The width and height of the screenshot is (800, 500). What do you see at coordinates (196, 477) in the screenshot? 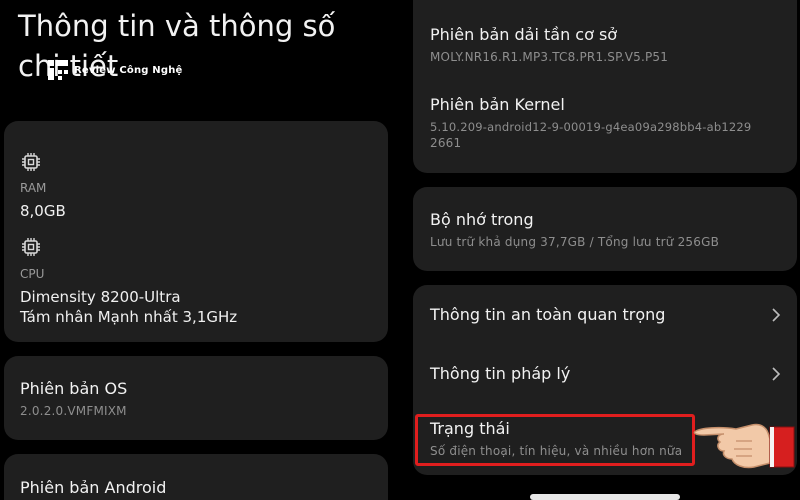
I see `android-version-card: Phiên bản Android` at bounding box center [196, 477].